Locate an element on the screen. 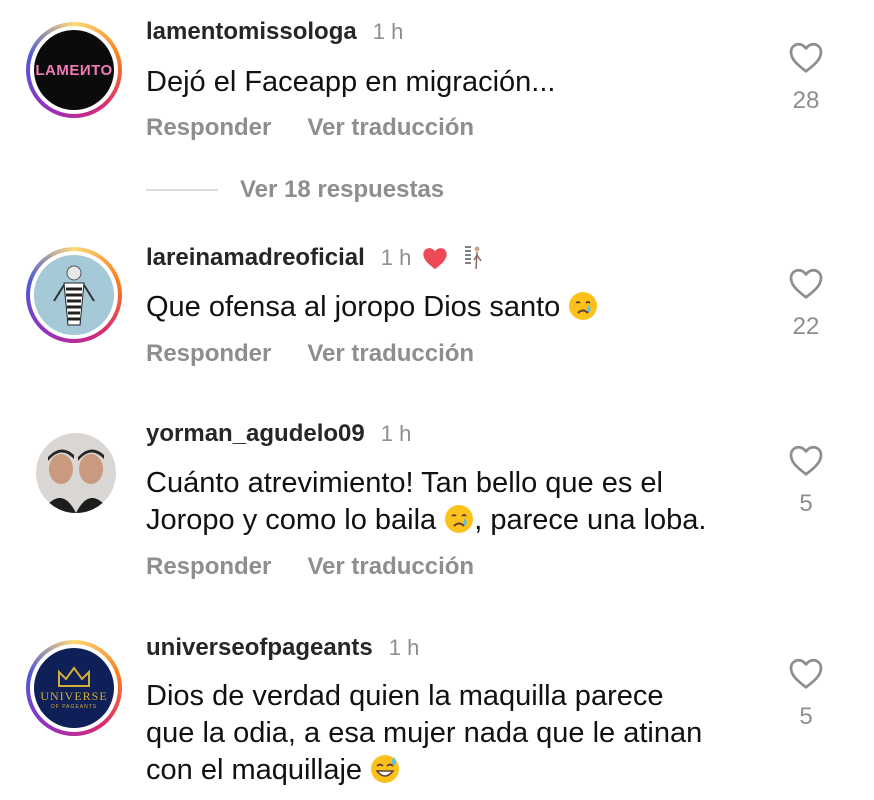 Image resolution: width=874 pixels, height=800 pixels. view-replies-label: Ver 18 respuestas is located at coordinates (342, 189).